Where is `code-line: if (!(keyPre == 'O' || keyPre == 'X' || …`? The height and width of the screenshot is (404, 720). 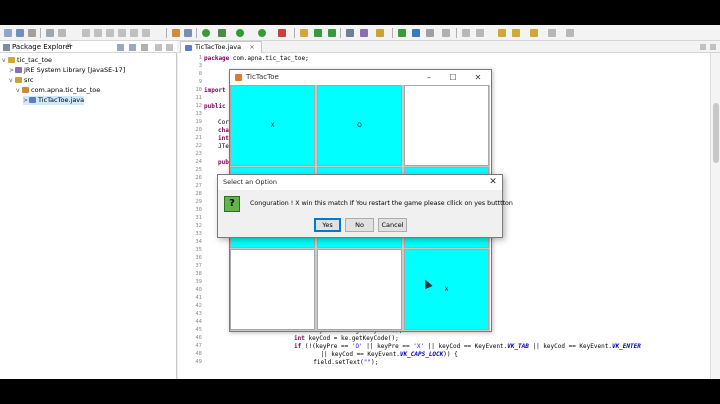 code-line: if (!(keyPre == 'O' || keyPre == 'X' || … is located at coordinates (467, 346).